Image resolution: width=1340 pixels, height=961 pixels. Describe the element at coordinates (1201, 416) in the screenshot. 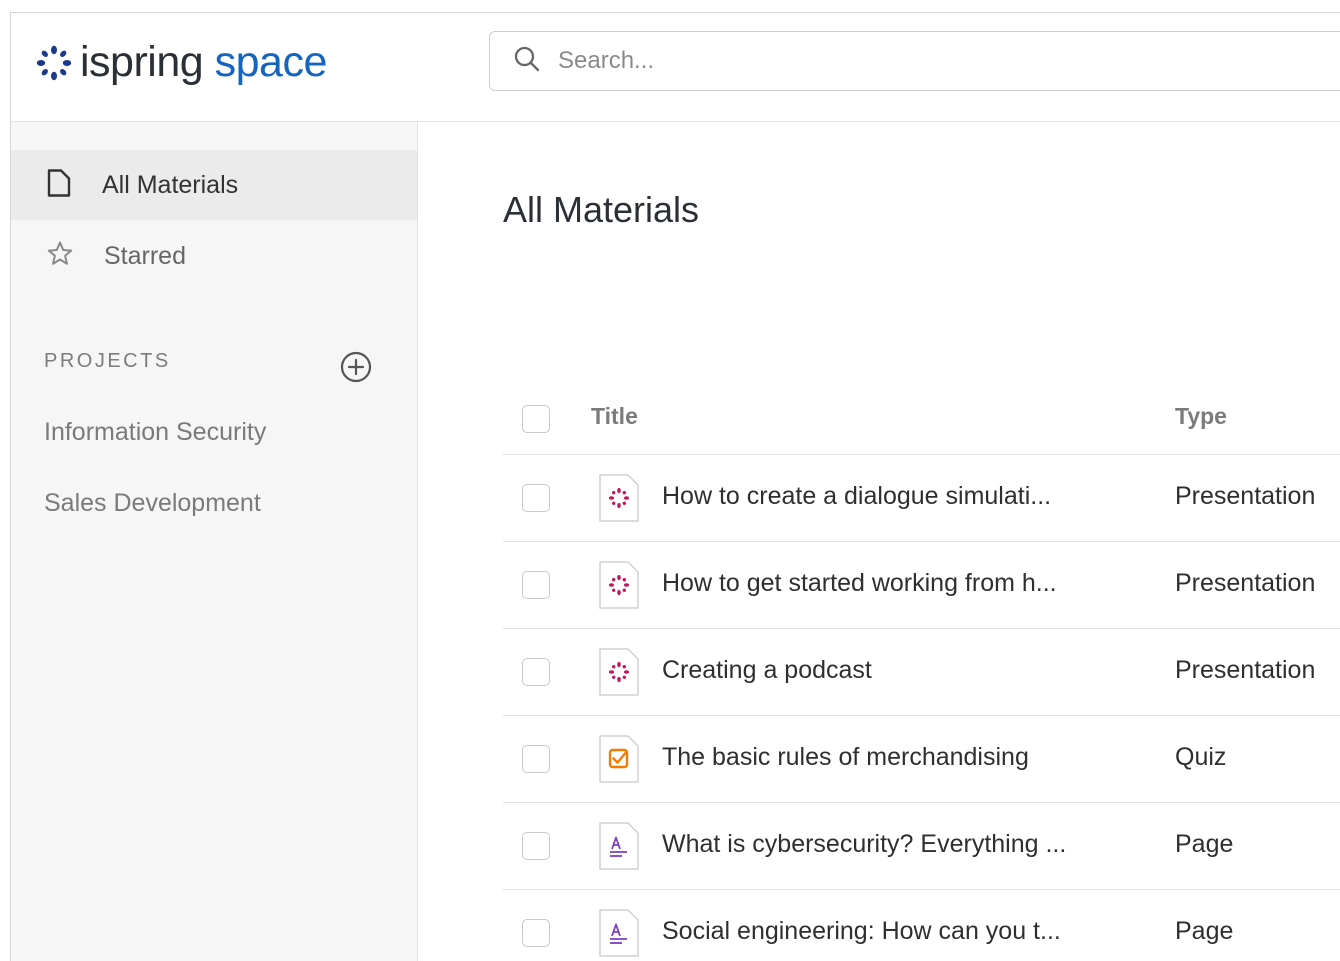

I see `column-header-type: Type` at that location.